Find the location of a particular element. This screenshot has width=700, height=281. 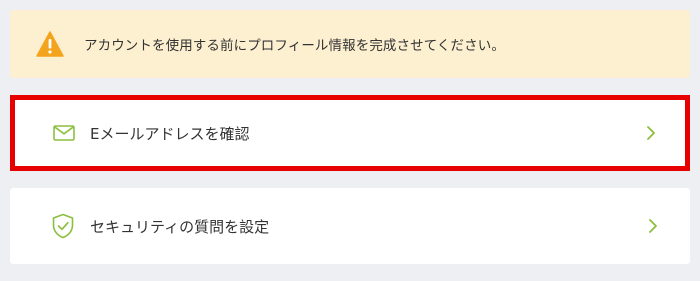

security-questions-label: セキュリティの質問を設定 is located at coordinates (180, 226).